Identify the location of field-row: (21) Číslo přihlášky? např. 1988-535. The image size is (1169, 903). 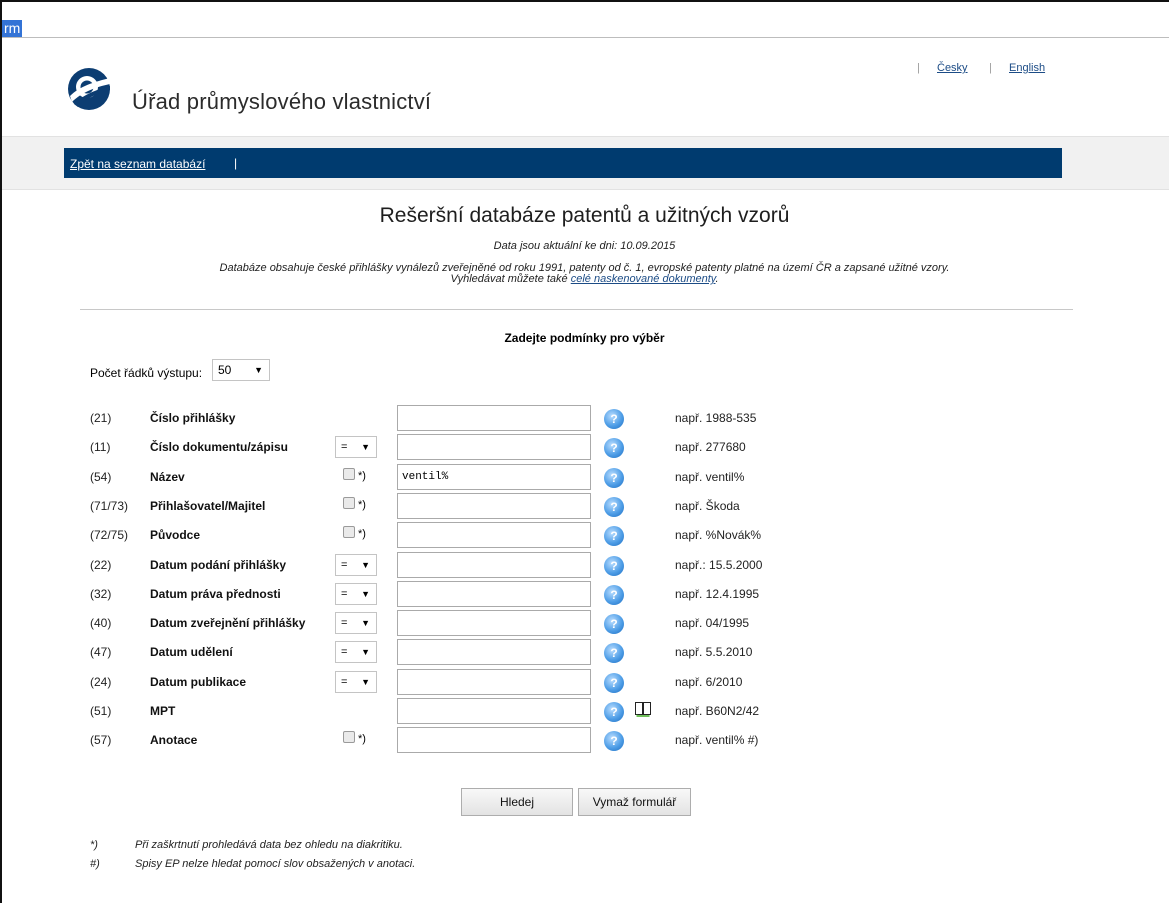
(584, 418).